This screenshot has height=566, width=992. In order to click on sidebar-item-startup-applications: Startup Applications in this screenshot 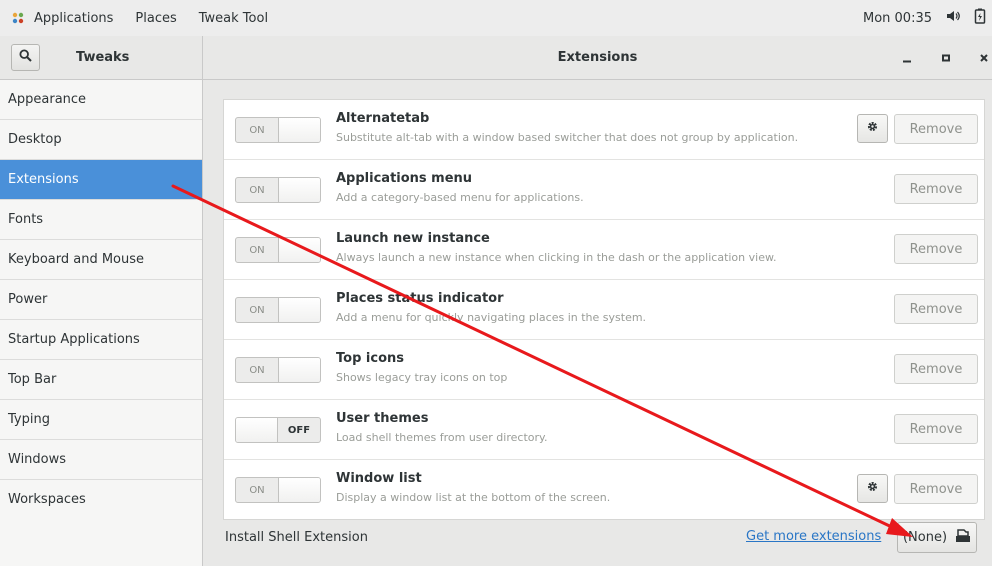, I will do `click(101, 340)`.